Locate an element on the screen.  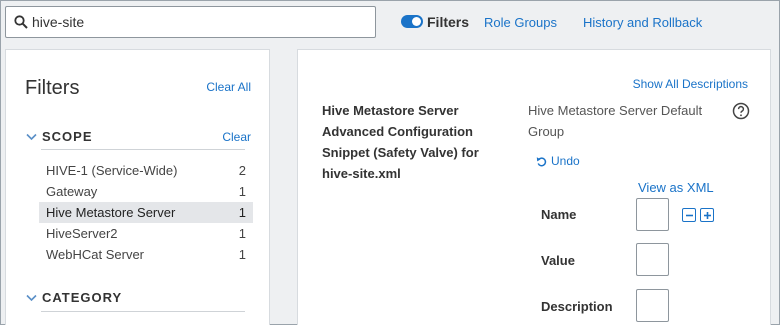
search-input is located at coordinates (197, 22).